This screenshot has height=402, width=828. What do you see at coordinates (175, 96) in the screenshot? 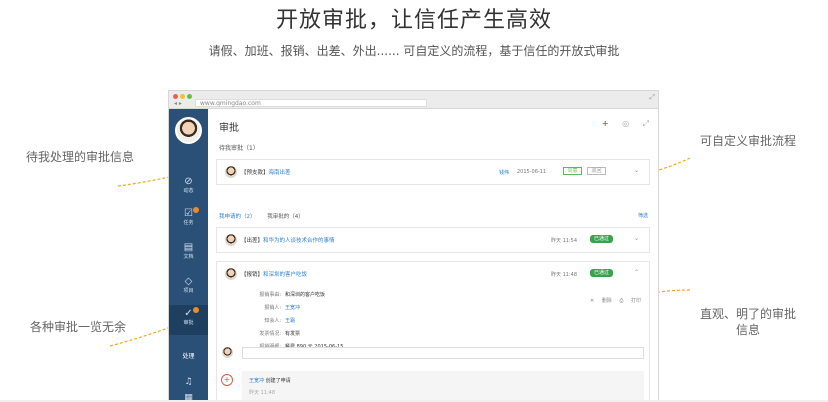
I see `close-dot-icon` at bounding box center [175, 96].